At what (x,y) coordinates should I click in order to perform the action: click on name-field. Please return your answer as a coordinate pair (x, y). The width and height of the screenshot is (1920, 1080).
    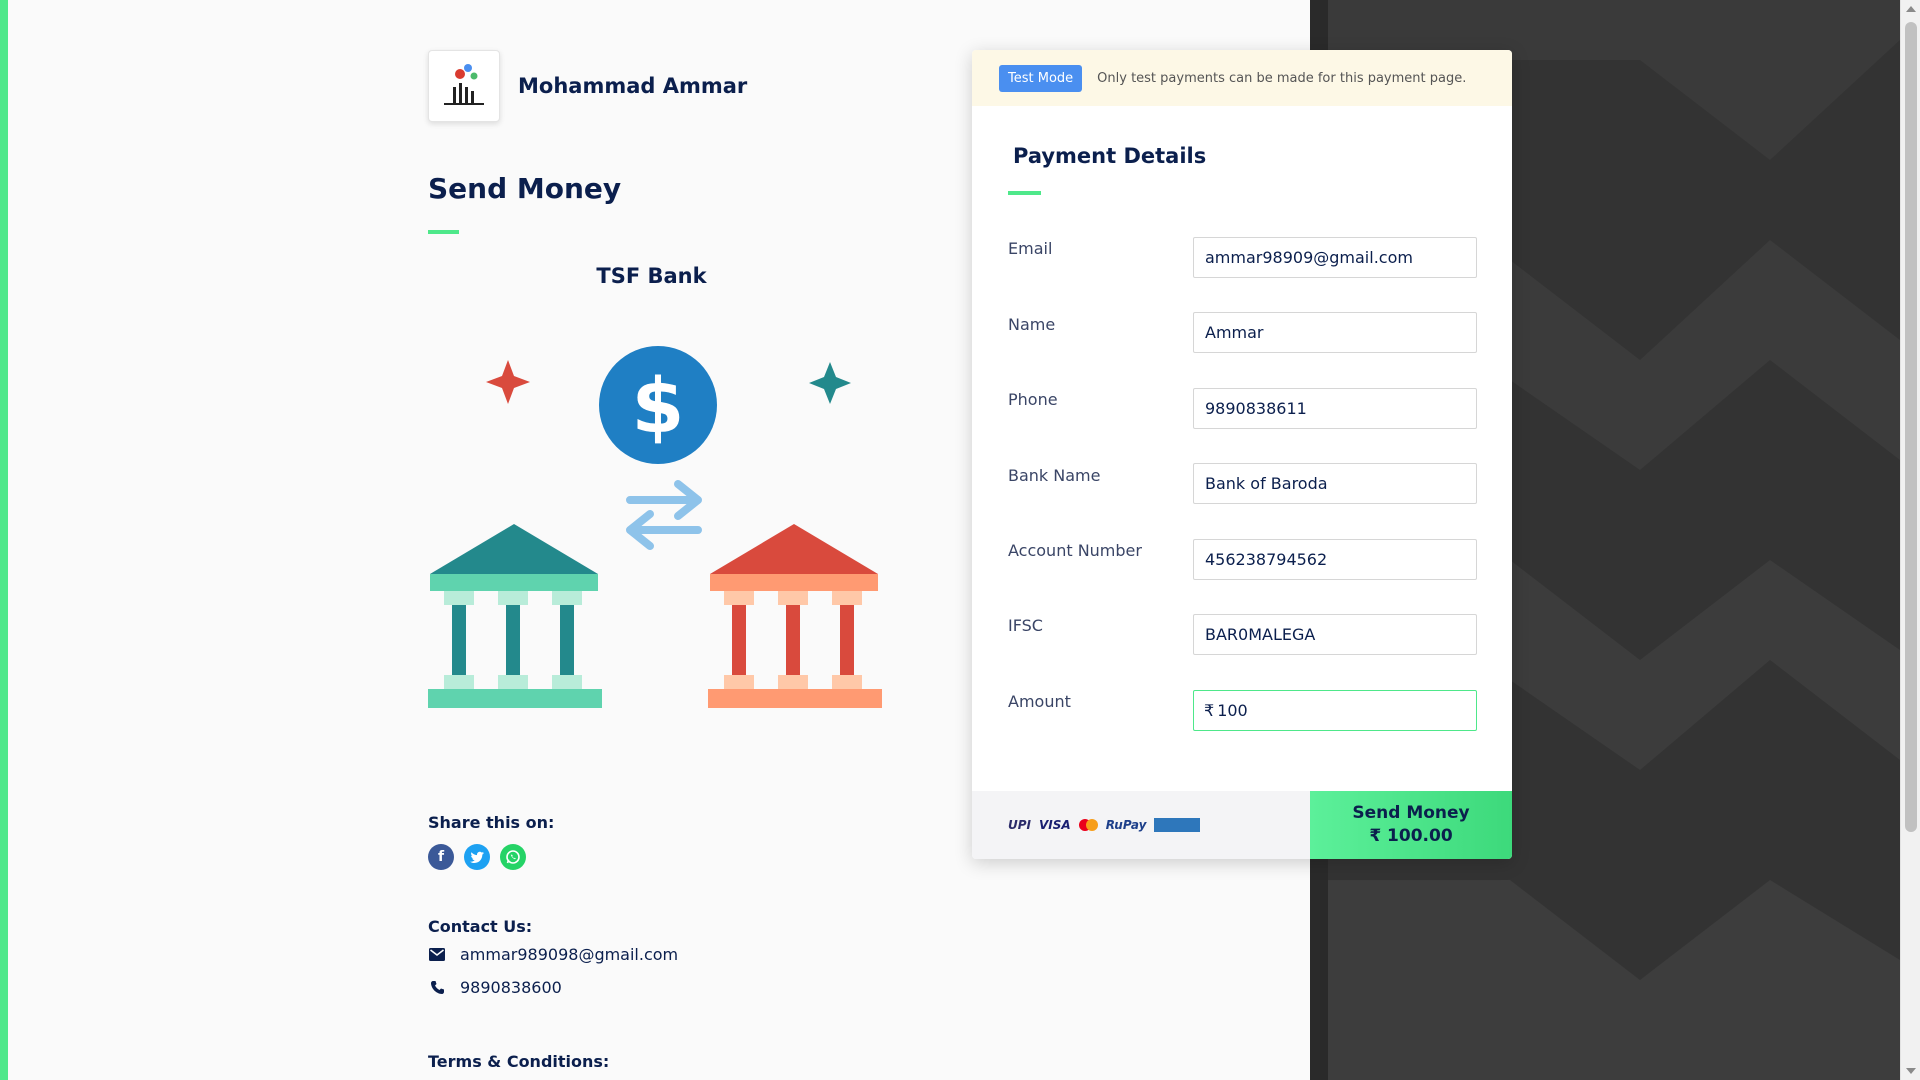
    Looking at the image, I should click on (1335, 332).